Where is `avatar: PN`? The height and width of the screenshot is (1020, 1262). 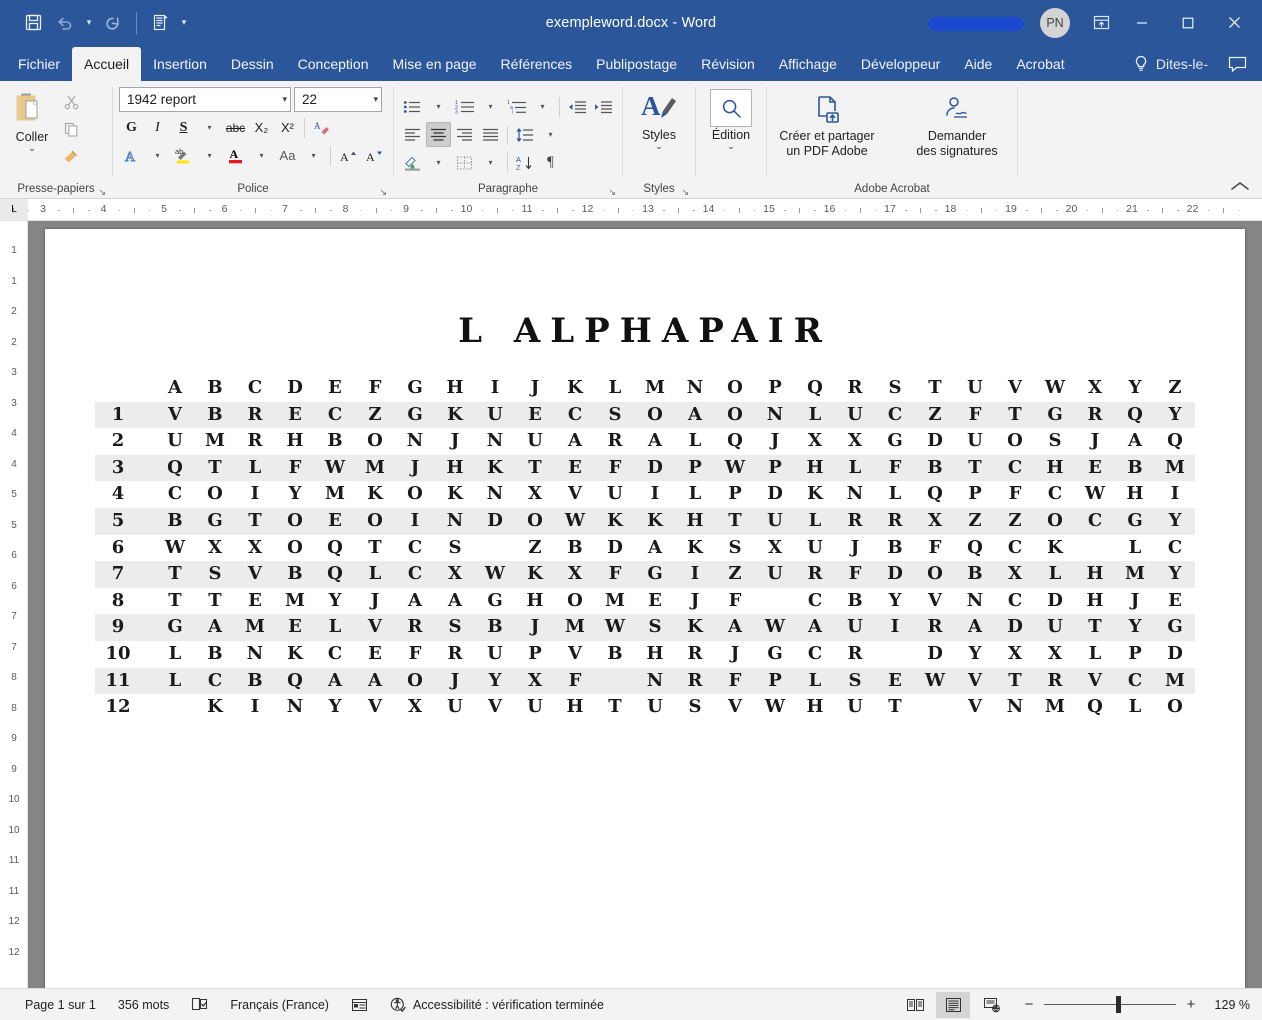 avatar: PN is located at coordinates (1055, 22).